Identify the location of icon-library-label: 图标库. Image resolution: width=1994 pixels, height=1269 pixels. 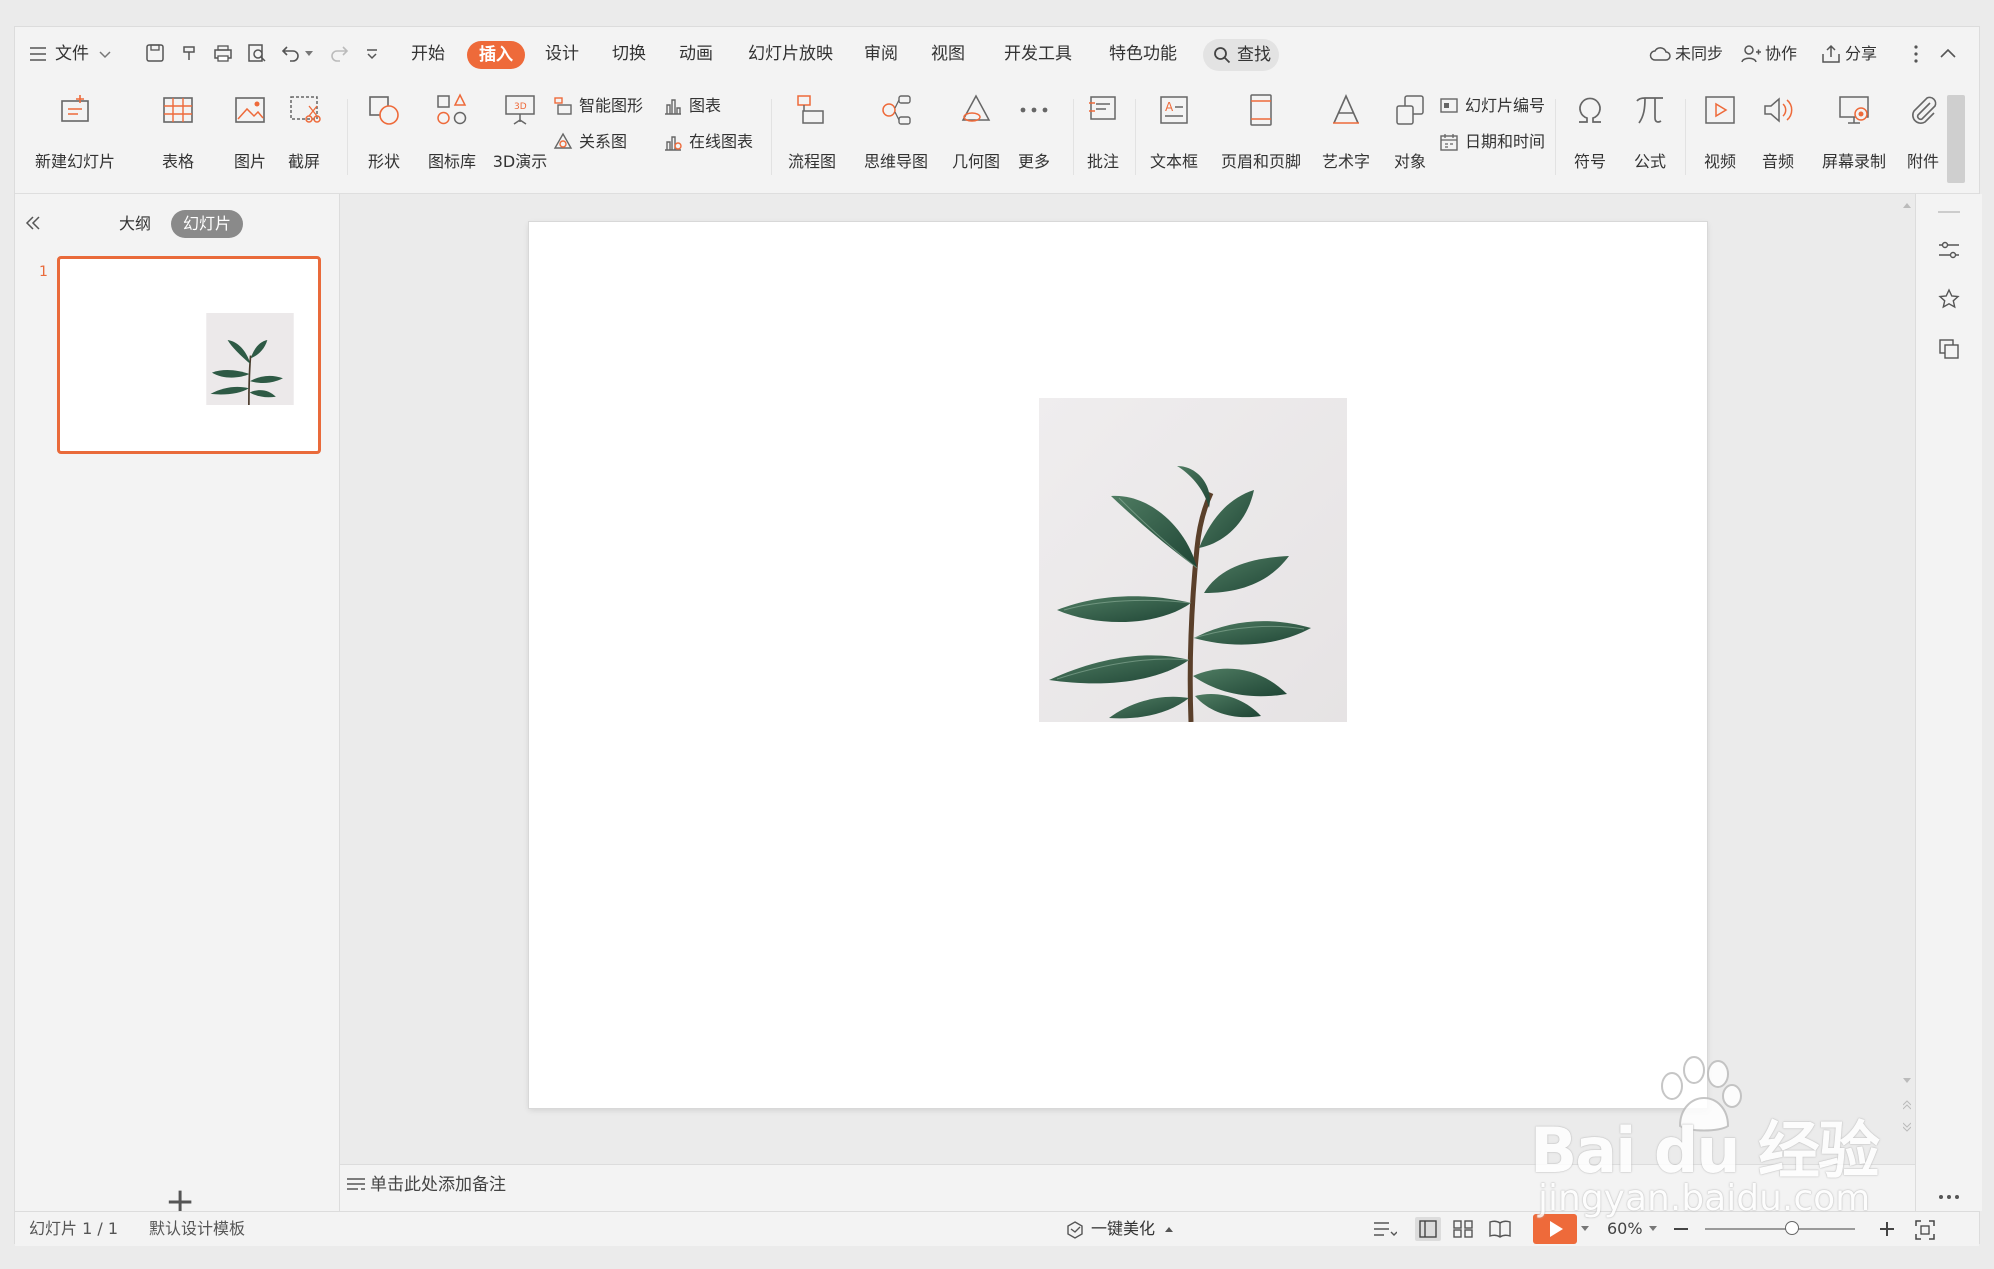
(451, 161).